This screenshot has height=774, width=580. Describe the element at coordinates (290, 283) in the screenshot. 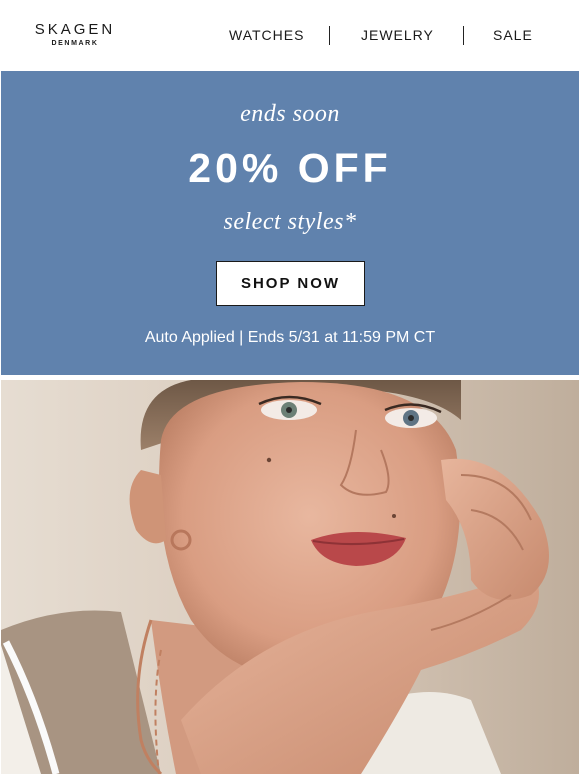

I see `shop-now-button: SHOP NOW` at that location.